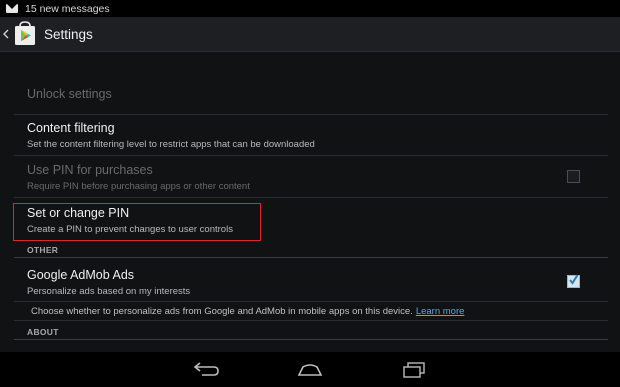  Describe the element at coordinates (414, 370) in the screenshot. I see `recents-nav-icon` at that location.